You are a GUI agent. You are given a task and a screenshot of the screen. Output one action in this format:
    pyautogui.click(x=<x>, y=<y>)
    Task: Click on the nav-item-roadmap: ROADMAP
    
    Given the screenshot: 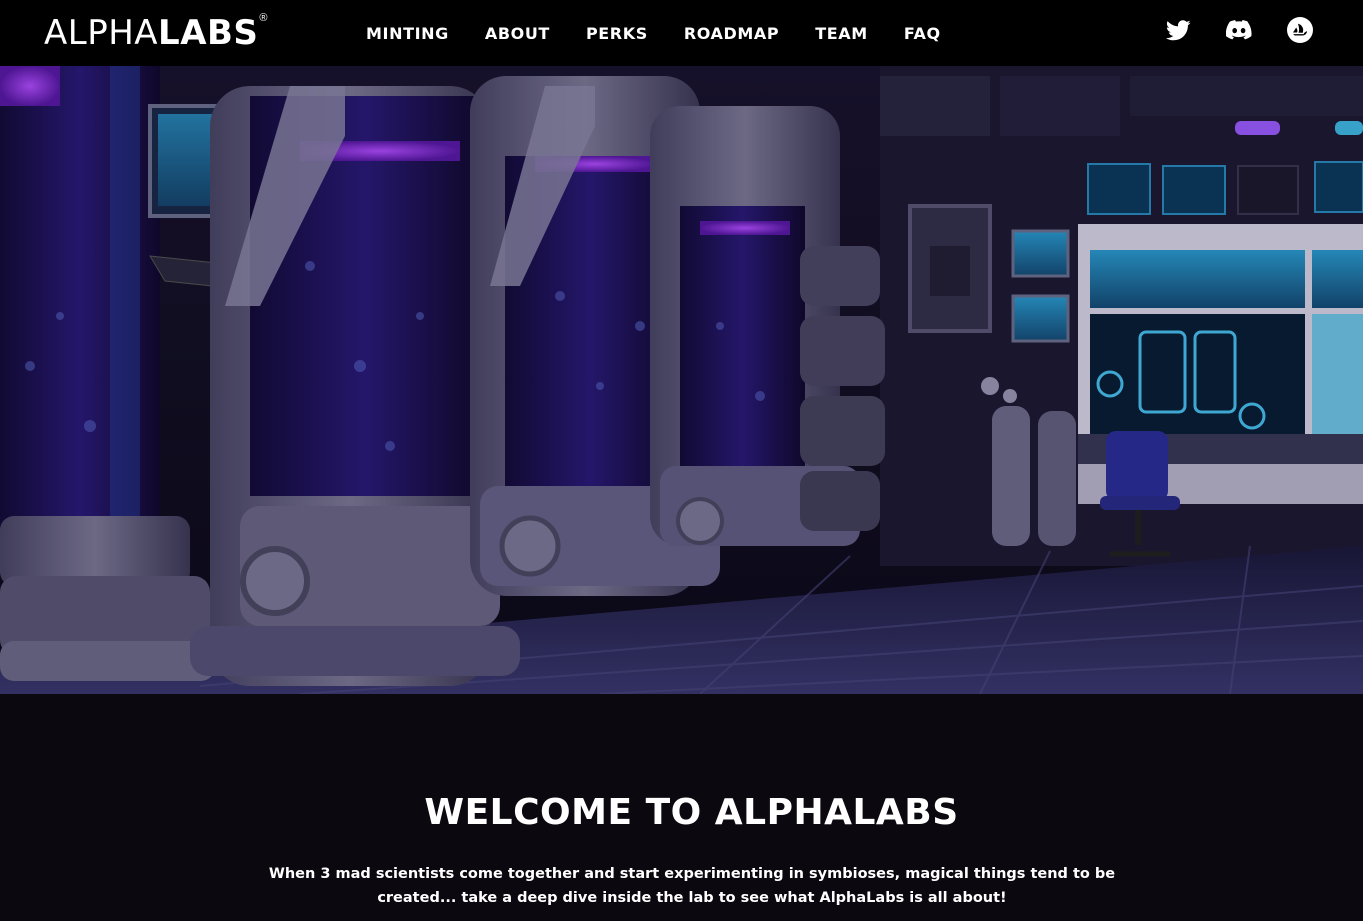 What is the action you would take?
    pyautogui.click(x=731, y=33)
    